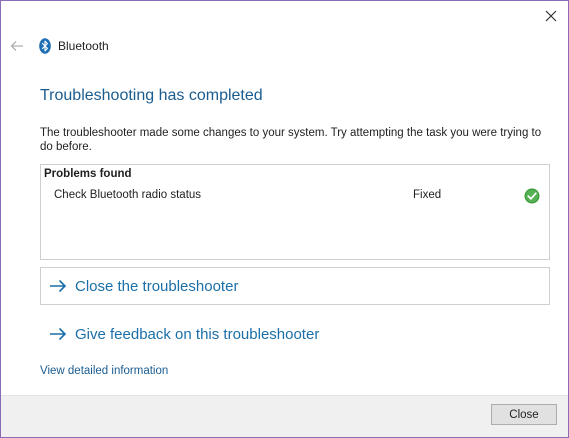  What do you see at coordinates (104, 371) in the screenshot?
I see `view-detailed-information-link: View detailed information` at bounding box center [104, 371].